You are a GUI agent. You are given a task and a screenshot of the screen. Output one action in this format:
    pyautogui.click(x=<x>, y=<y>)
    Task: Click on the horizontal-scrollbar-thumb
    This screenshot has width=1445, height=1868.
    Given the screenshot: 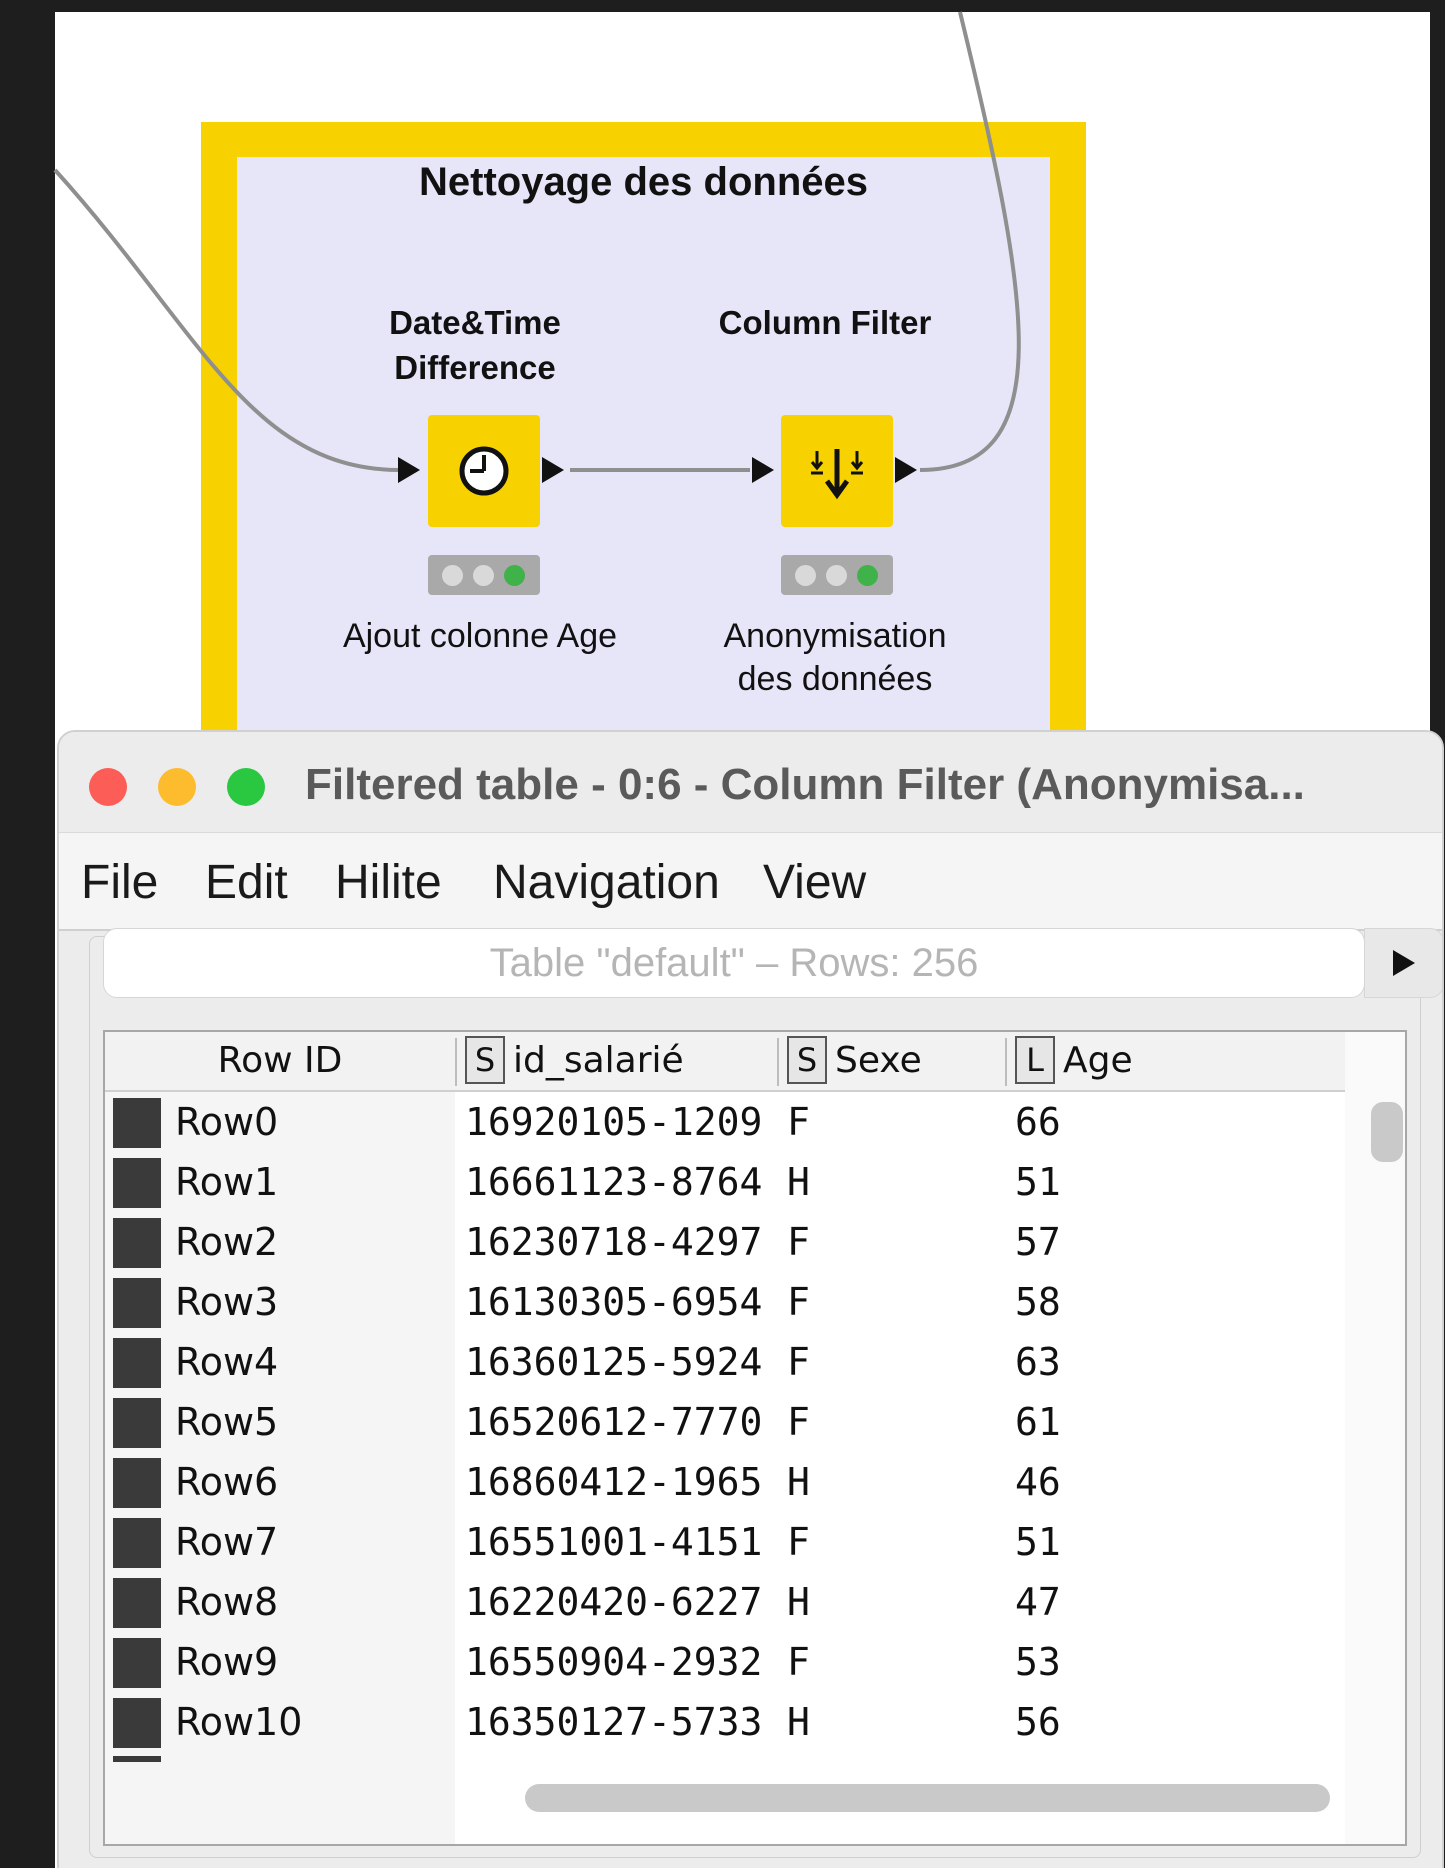 What is the action you would take?
    pyautogui.click(x=927, y=1798)
    